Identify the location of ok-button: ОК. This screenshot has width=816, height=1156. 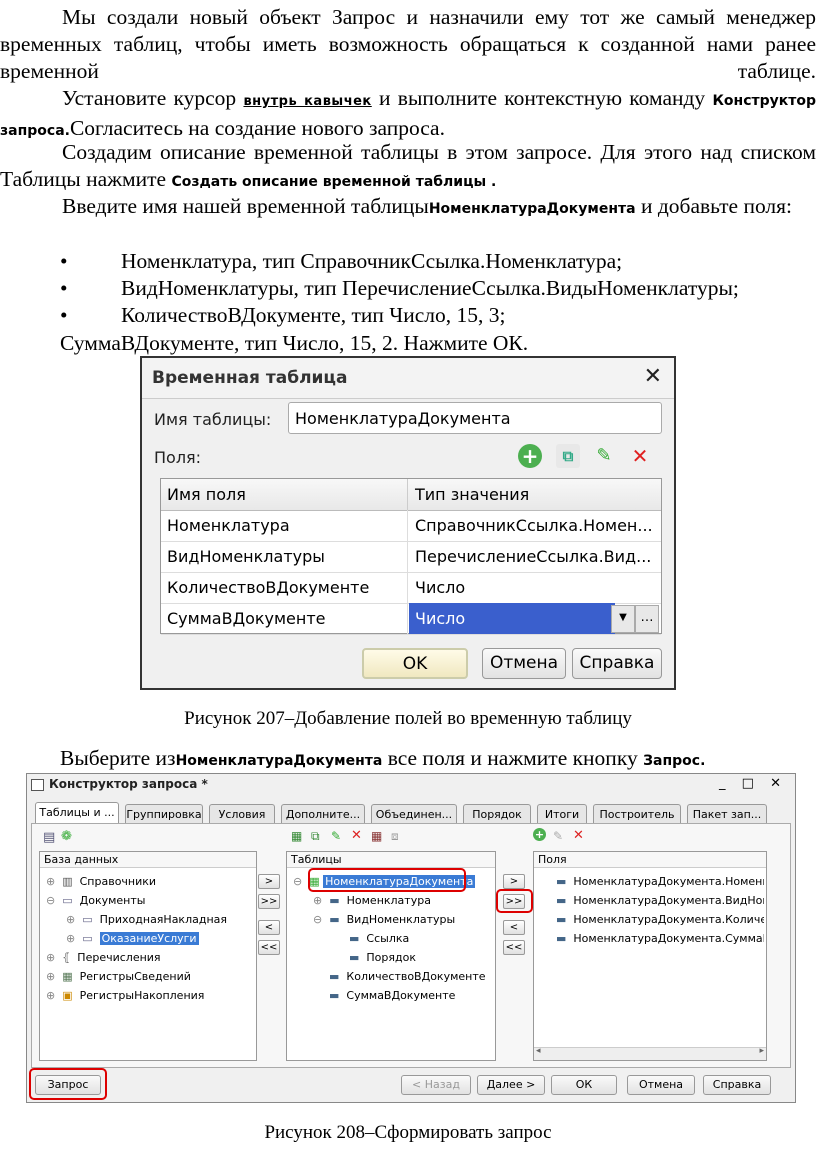
(584, 1085).